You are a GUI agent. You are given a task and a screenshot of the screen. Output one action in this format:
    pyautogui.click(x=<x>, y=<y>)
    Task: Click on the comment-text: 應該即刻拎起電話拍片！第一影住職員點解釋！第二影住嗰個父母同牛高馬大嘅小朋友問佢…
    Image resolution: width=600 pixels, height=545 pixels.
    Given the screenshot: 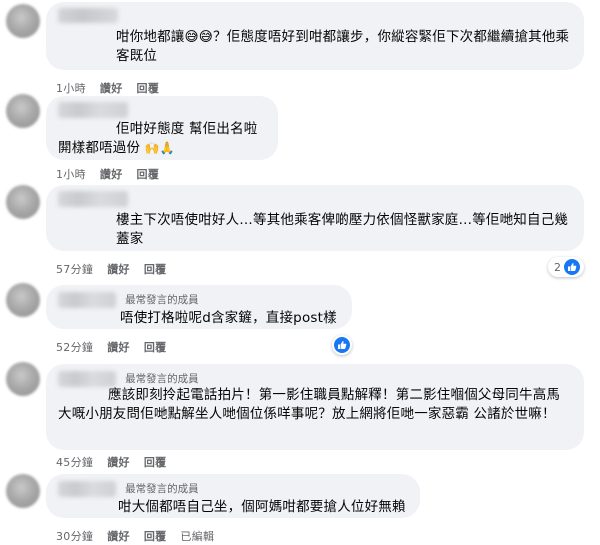 What is the action you would take?
    pyautogui.click(x=309, y=404)
    